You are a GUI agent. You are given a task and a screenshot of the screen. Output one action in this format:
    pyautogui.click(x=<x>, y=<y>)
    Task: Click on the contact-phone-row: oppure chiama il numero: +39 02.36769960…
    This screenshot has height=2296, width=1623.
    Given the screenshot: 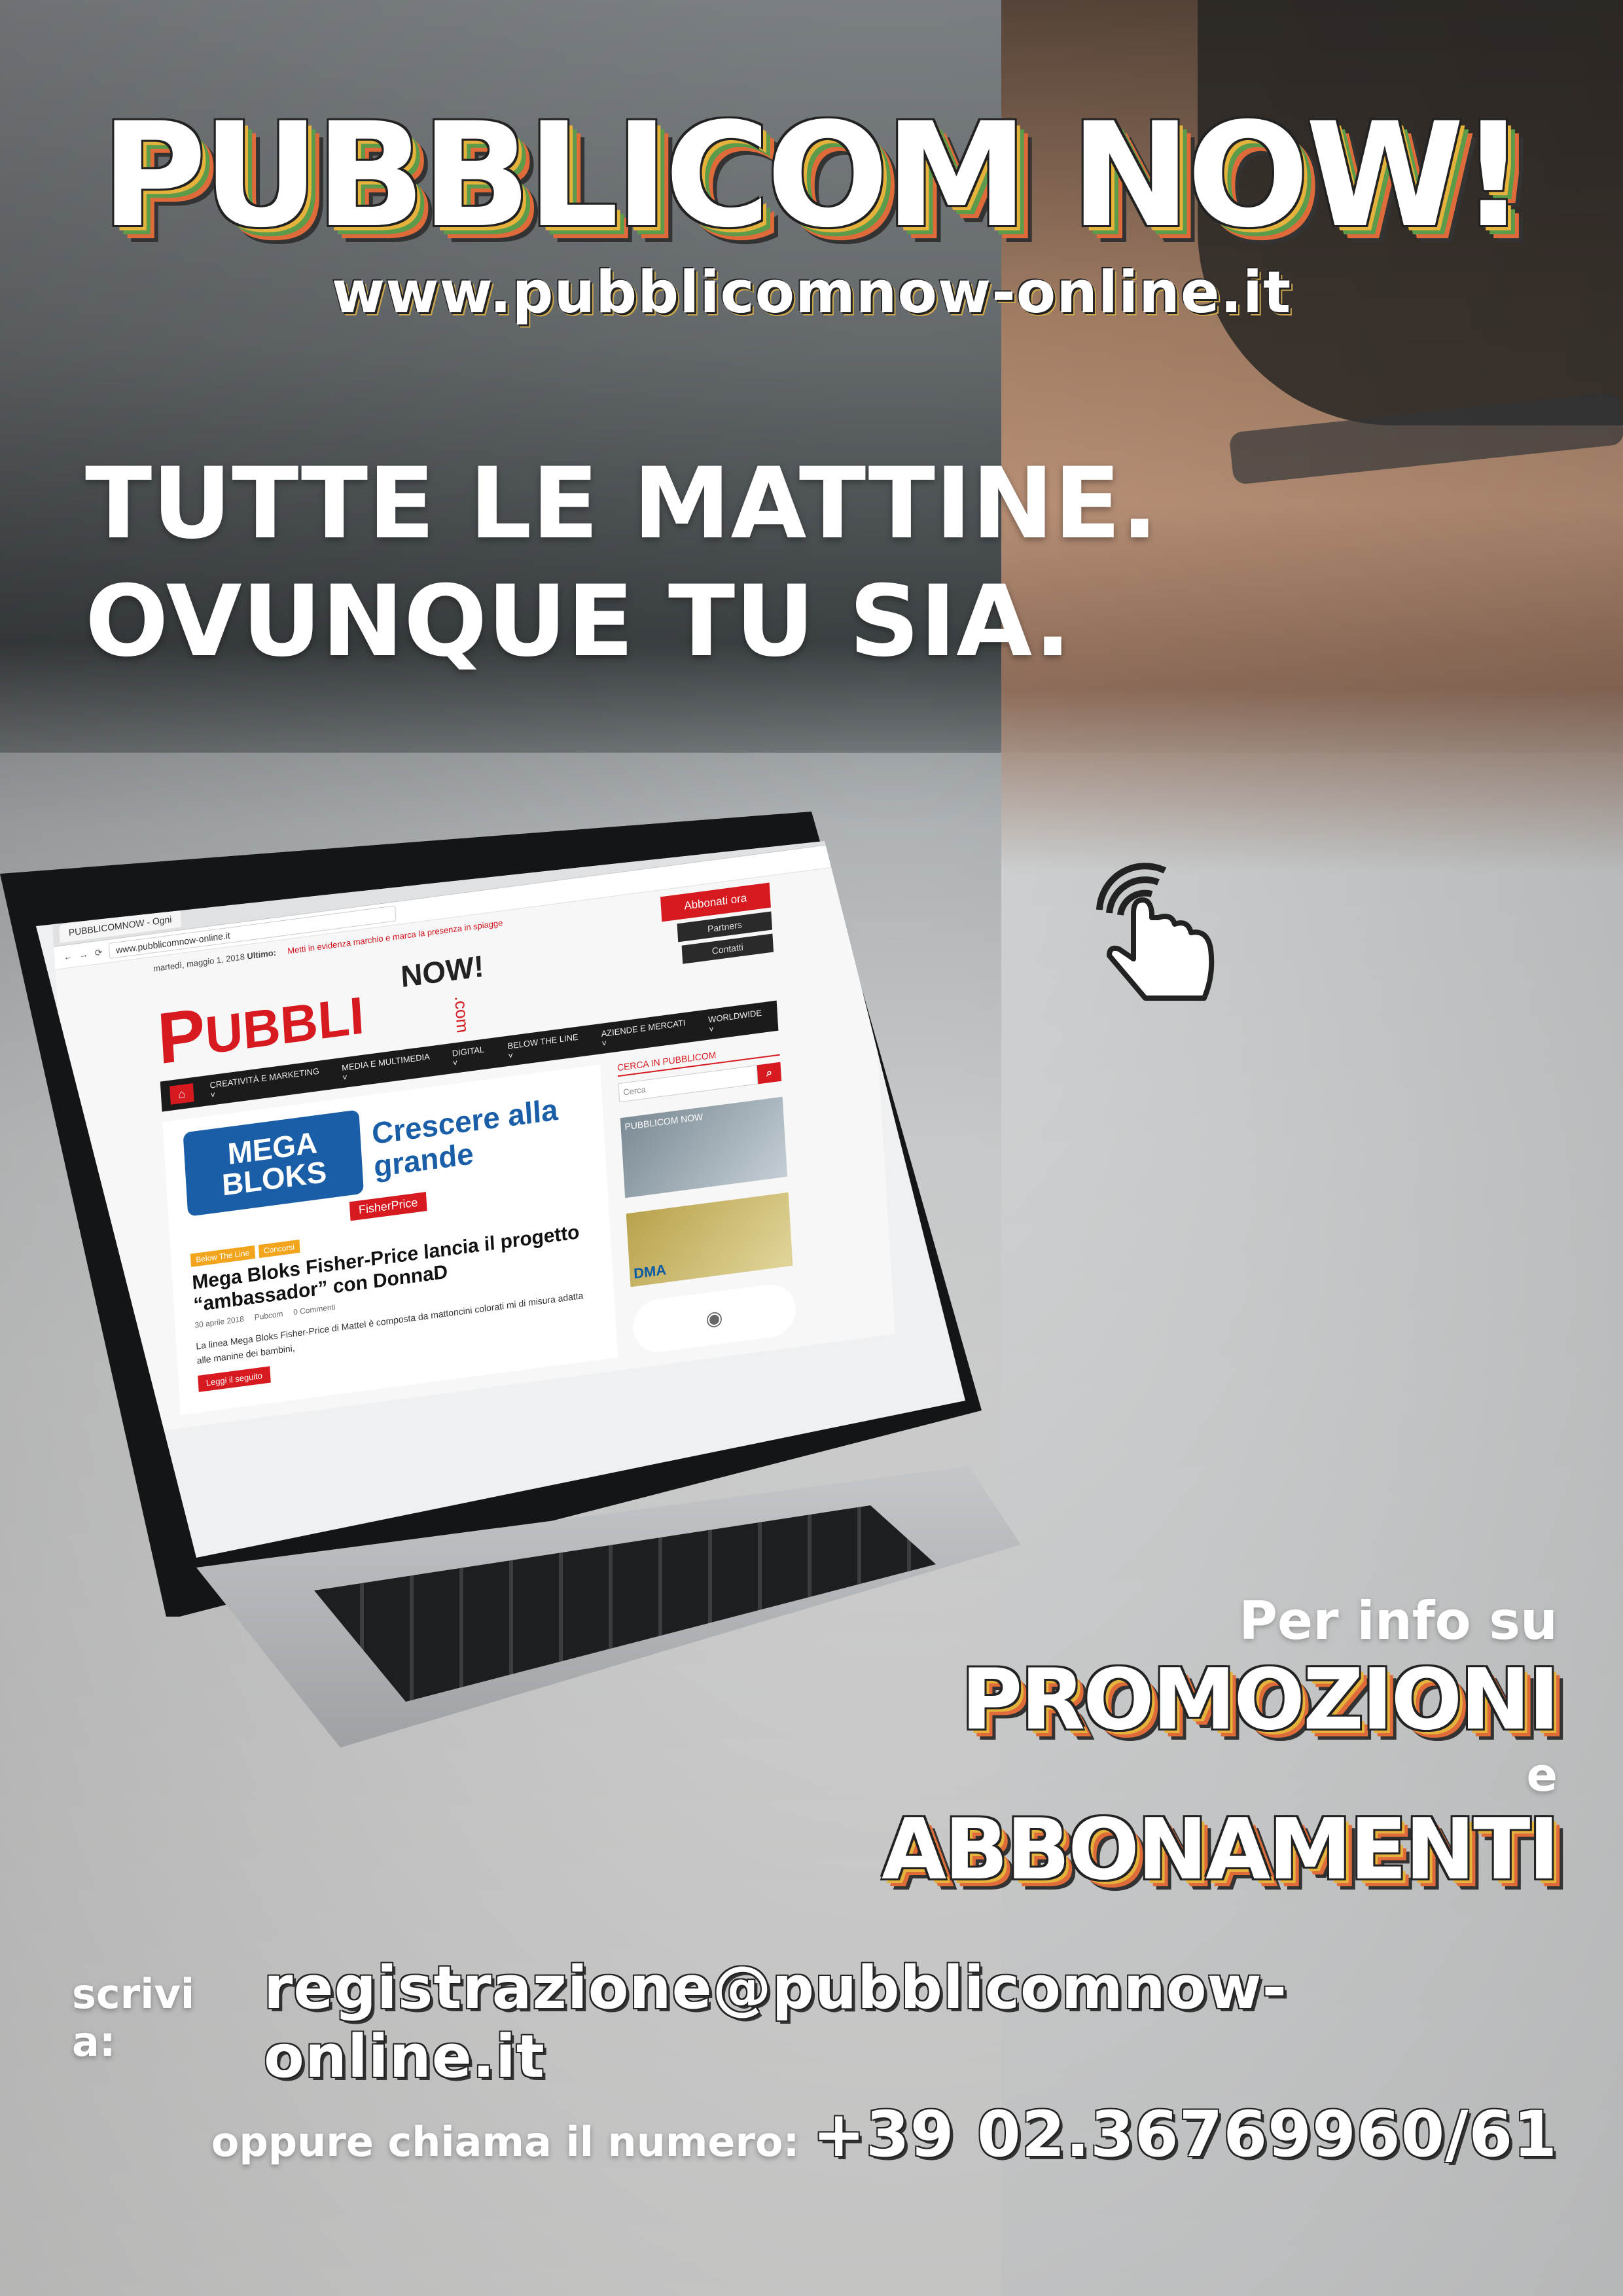 What is the action you would take?
    pyautogui.click(x=815, y=2134)
    